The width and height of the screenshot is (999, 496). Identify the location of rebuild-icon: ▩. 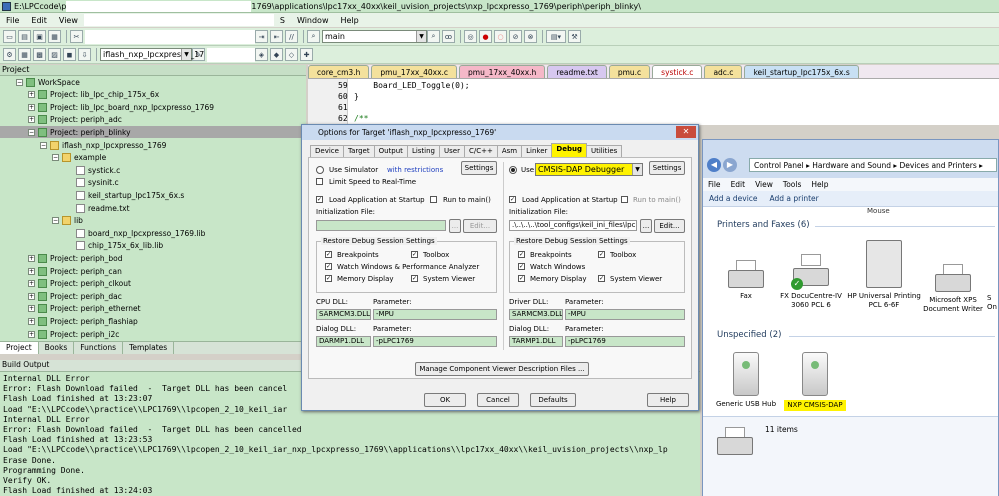
(39, 54).